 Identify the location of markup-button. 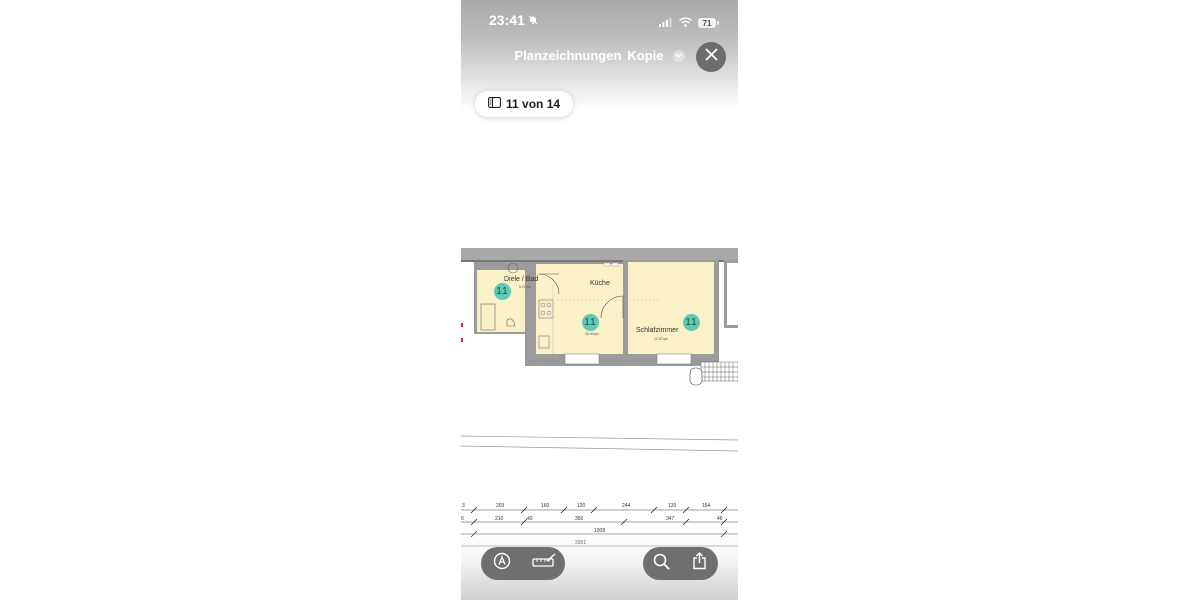
(502, 564).